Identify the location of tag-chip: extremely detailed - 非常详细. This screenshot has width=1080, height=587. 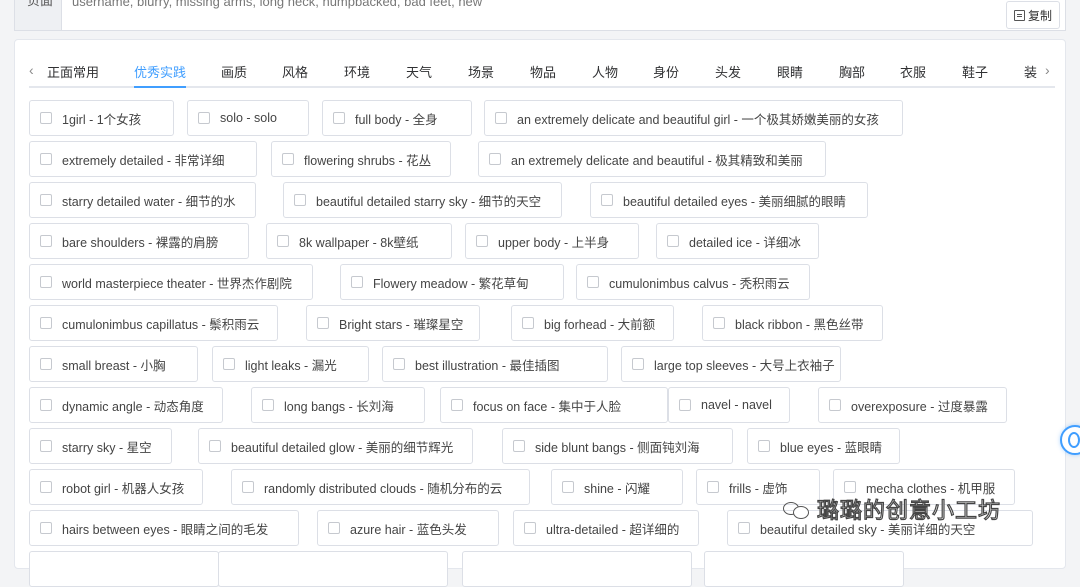
(143, 159).